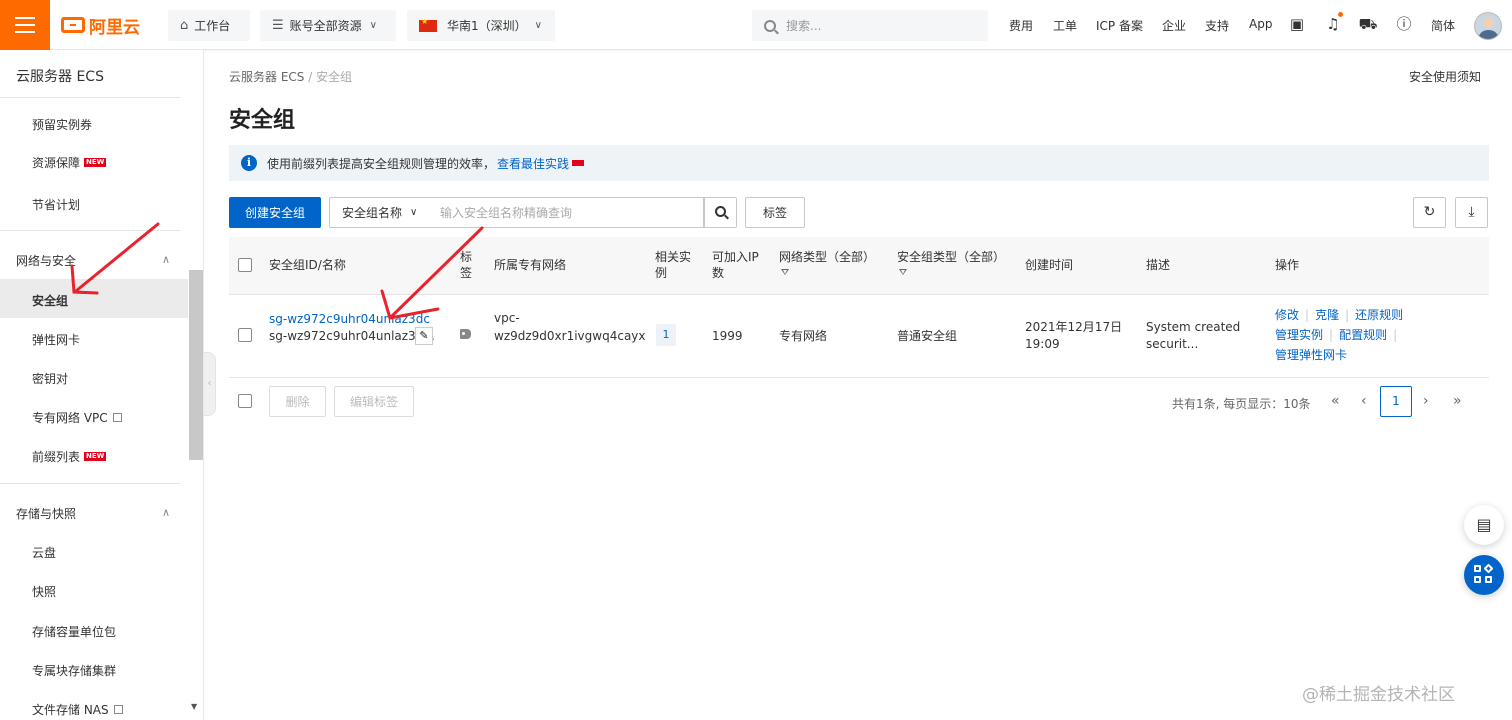  I want to click on security-notice-link: 安全使用须知, so click(1445, 76).